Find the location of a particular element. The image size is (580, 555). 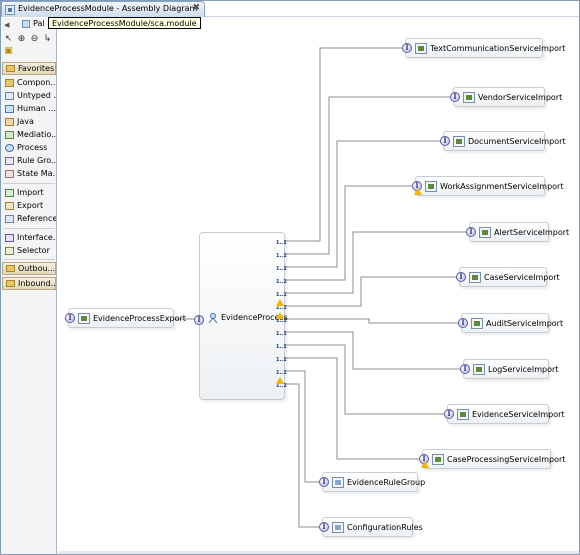

palette-item-export: Export is located at coordinates (29, 206).